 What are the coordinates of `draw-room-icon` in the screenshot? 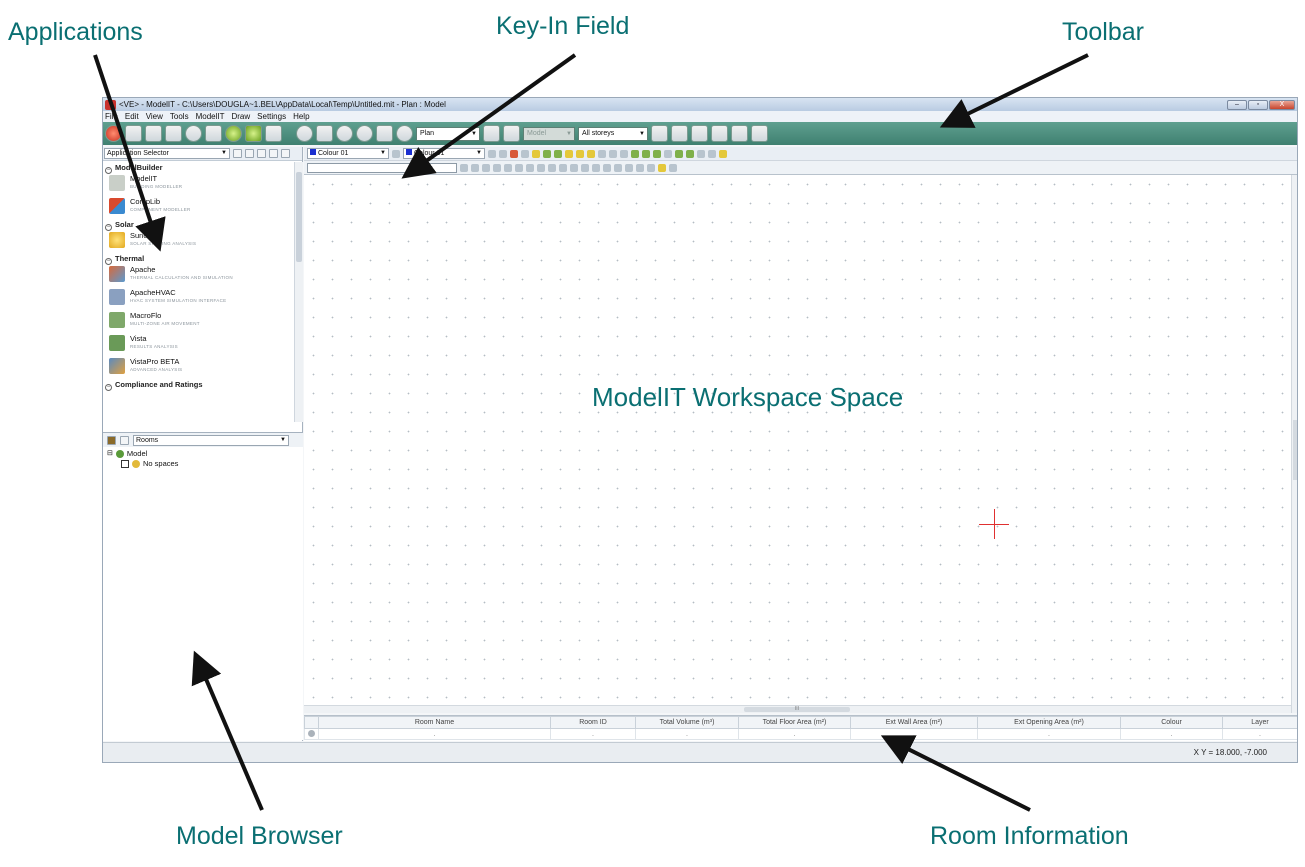 It's located at (536, 153).